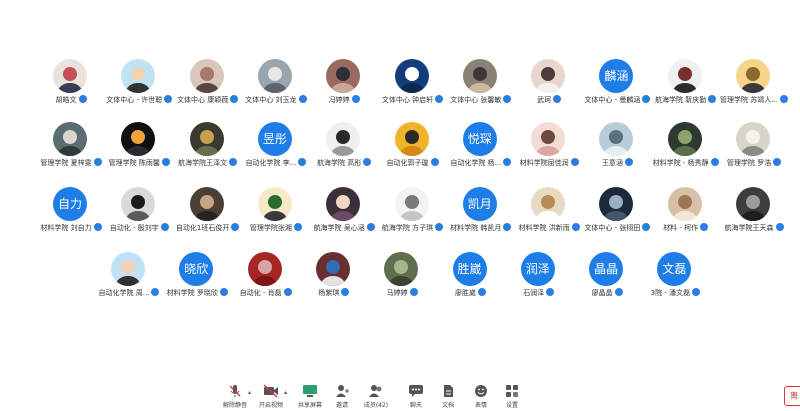  What do you see at coordinates (544, 228) in the screenshot?
I see `participant-name: 材料学院 洪新雨` at bounding box center [544, 228].